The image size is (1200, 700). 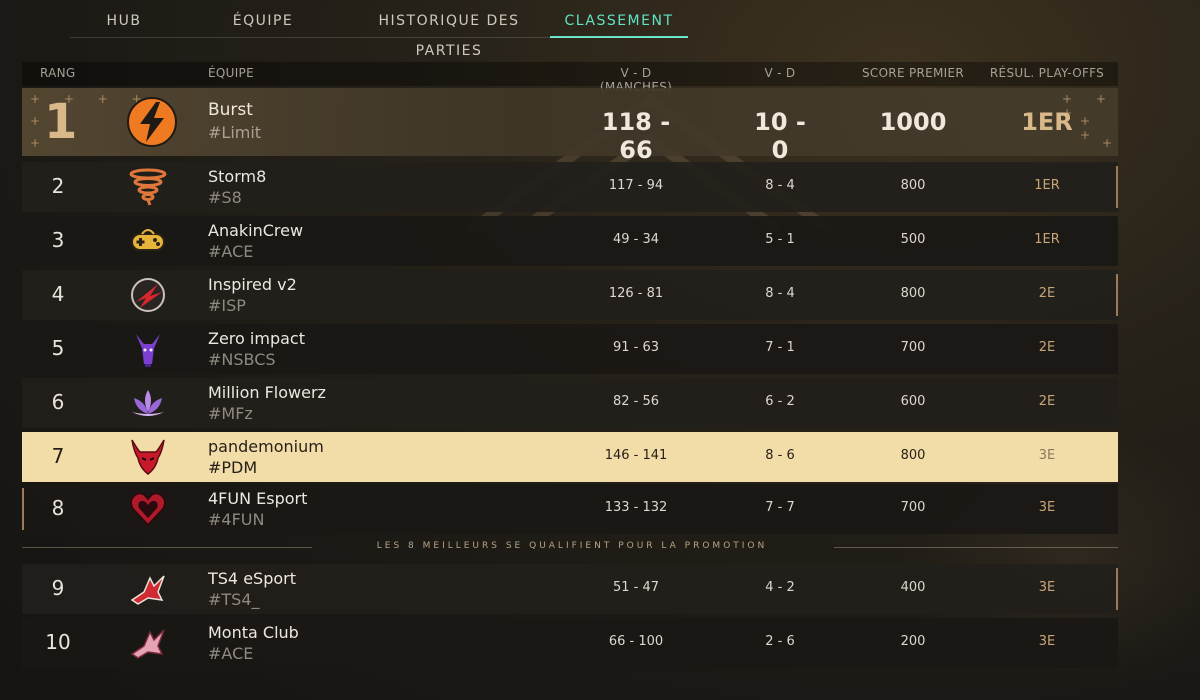 I want to click on team-tag: #MFz, so click(x=230, y=413).